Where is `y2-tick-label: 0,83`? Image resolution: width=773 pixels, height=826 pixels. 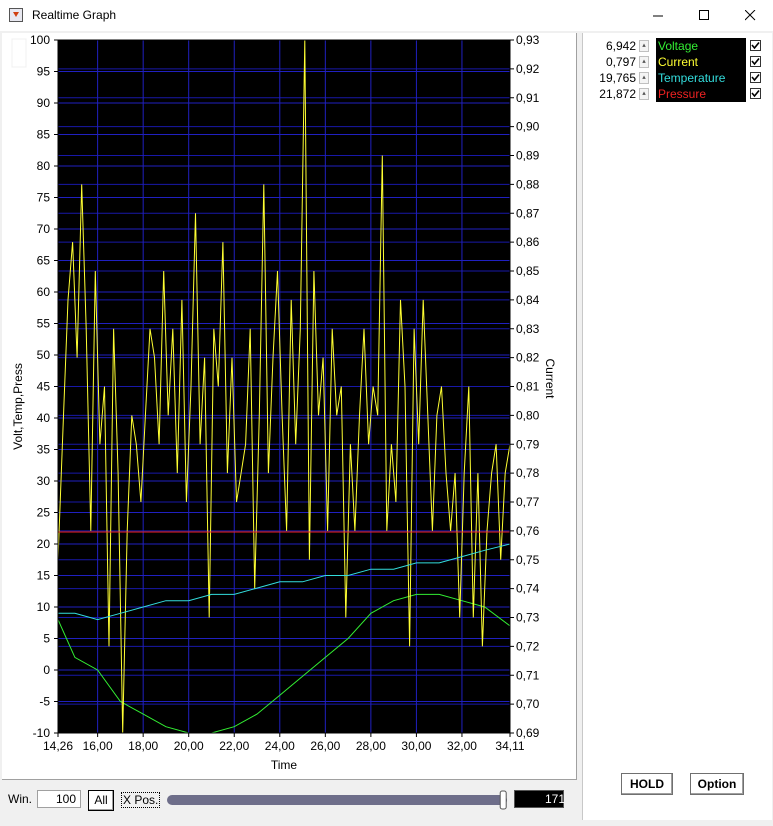
y2-tick-label: 0,83 is located at coordinates (528, 329).